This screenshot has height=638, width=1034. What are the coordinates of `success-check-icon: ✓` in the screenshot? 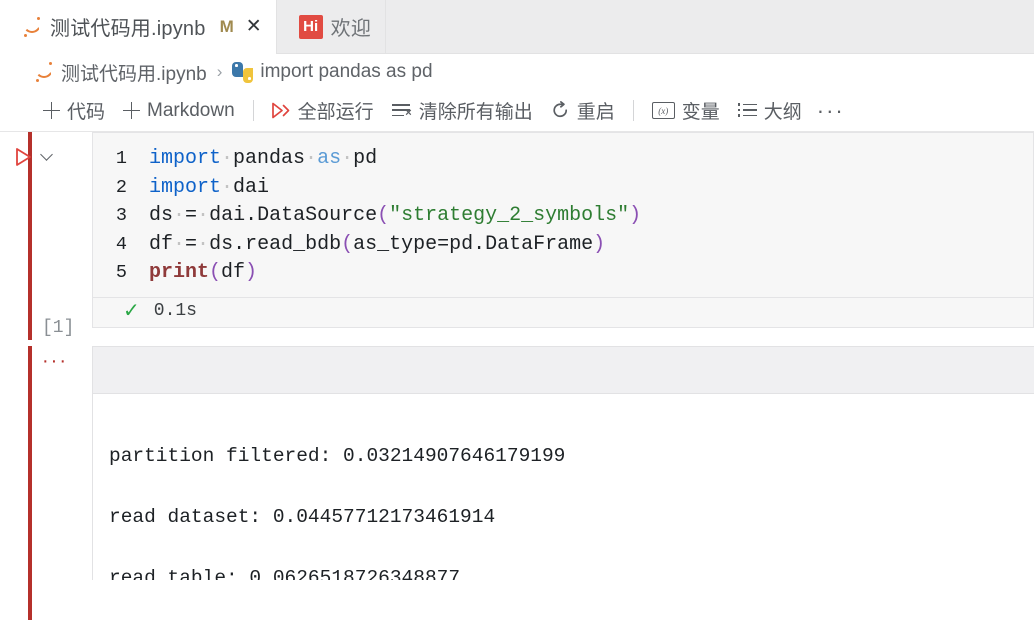 It's located at (131, 310).